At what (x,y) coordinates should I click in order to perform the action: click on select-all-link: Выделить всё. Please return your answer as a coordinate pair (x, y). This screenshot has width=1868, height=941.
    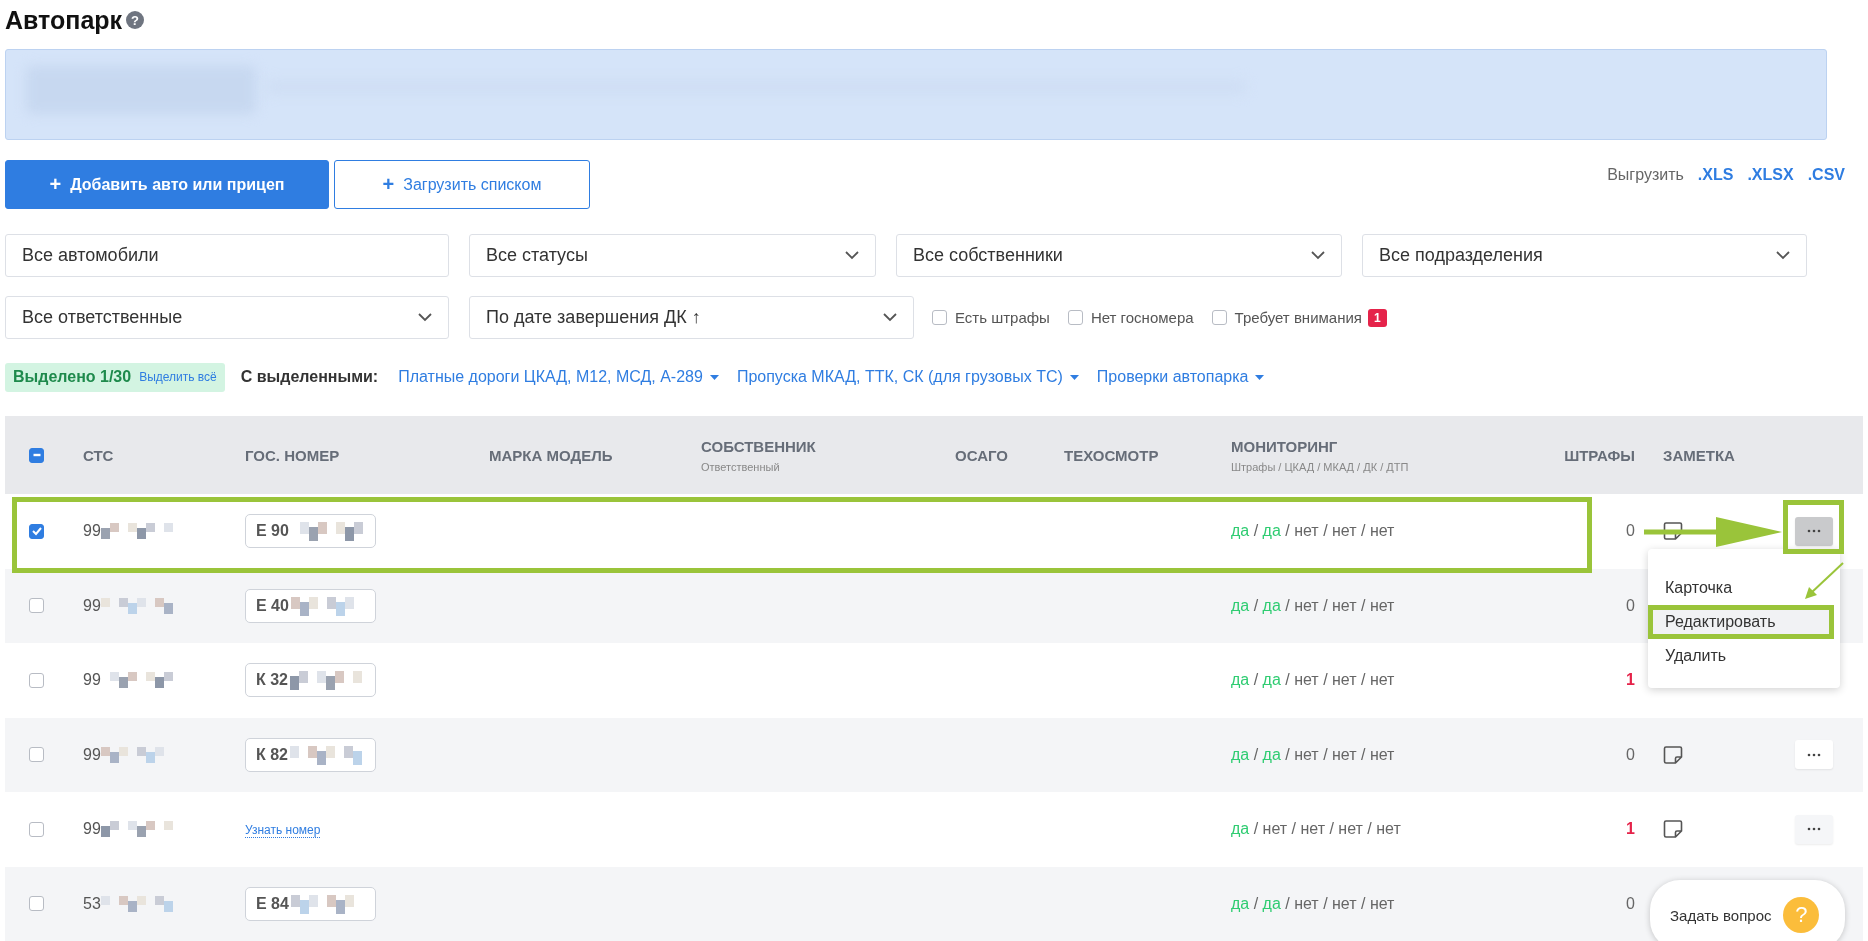
    Looking at the image, I should click on (178, 377).